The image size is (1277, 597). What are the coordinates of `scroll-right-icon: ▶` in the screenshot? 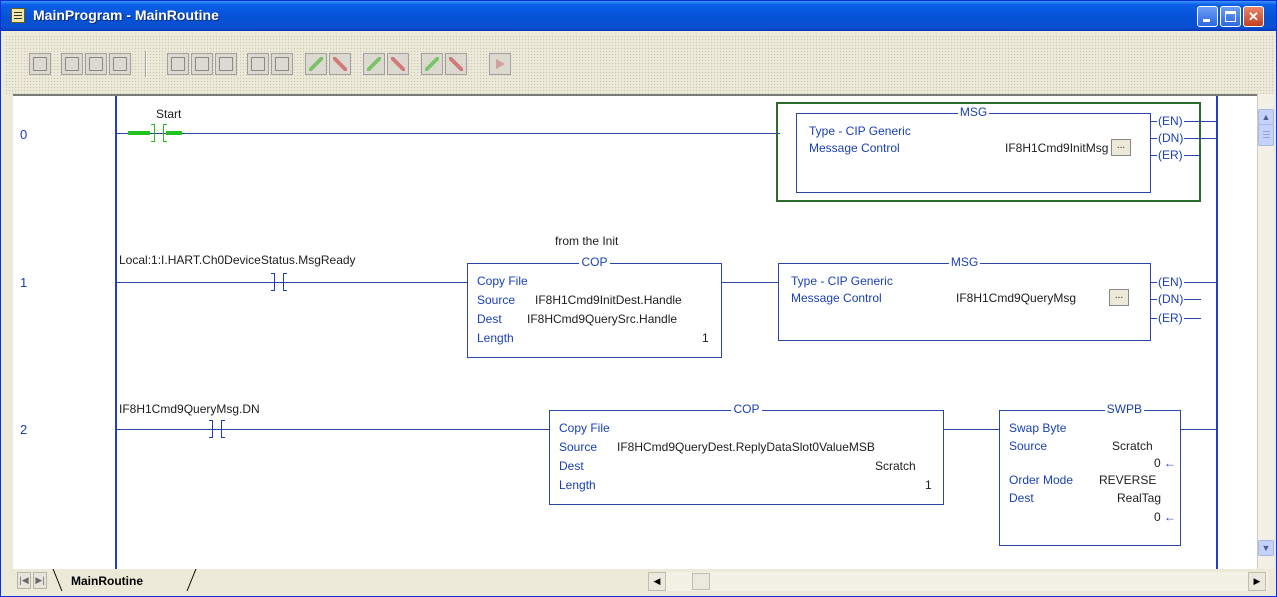 It's located at (1257, 581).